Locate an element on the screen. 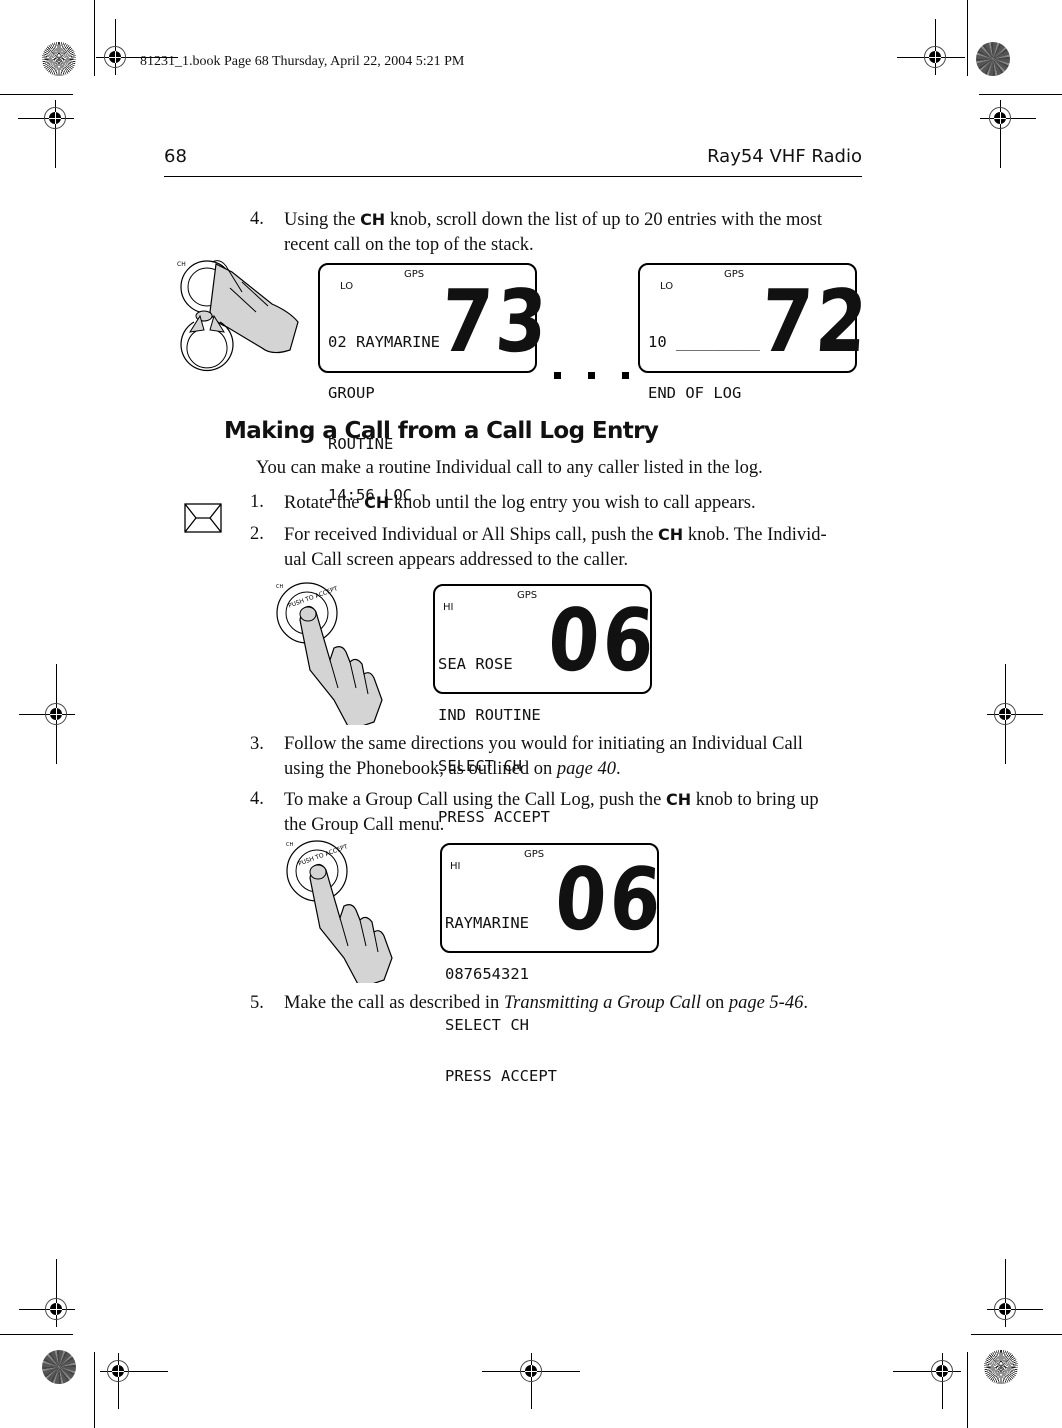  lcd-screen: GPS LO 10 _________ END OF LOG 72 is located at coordinates (755, 332).